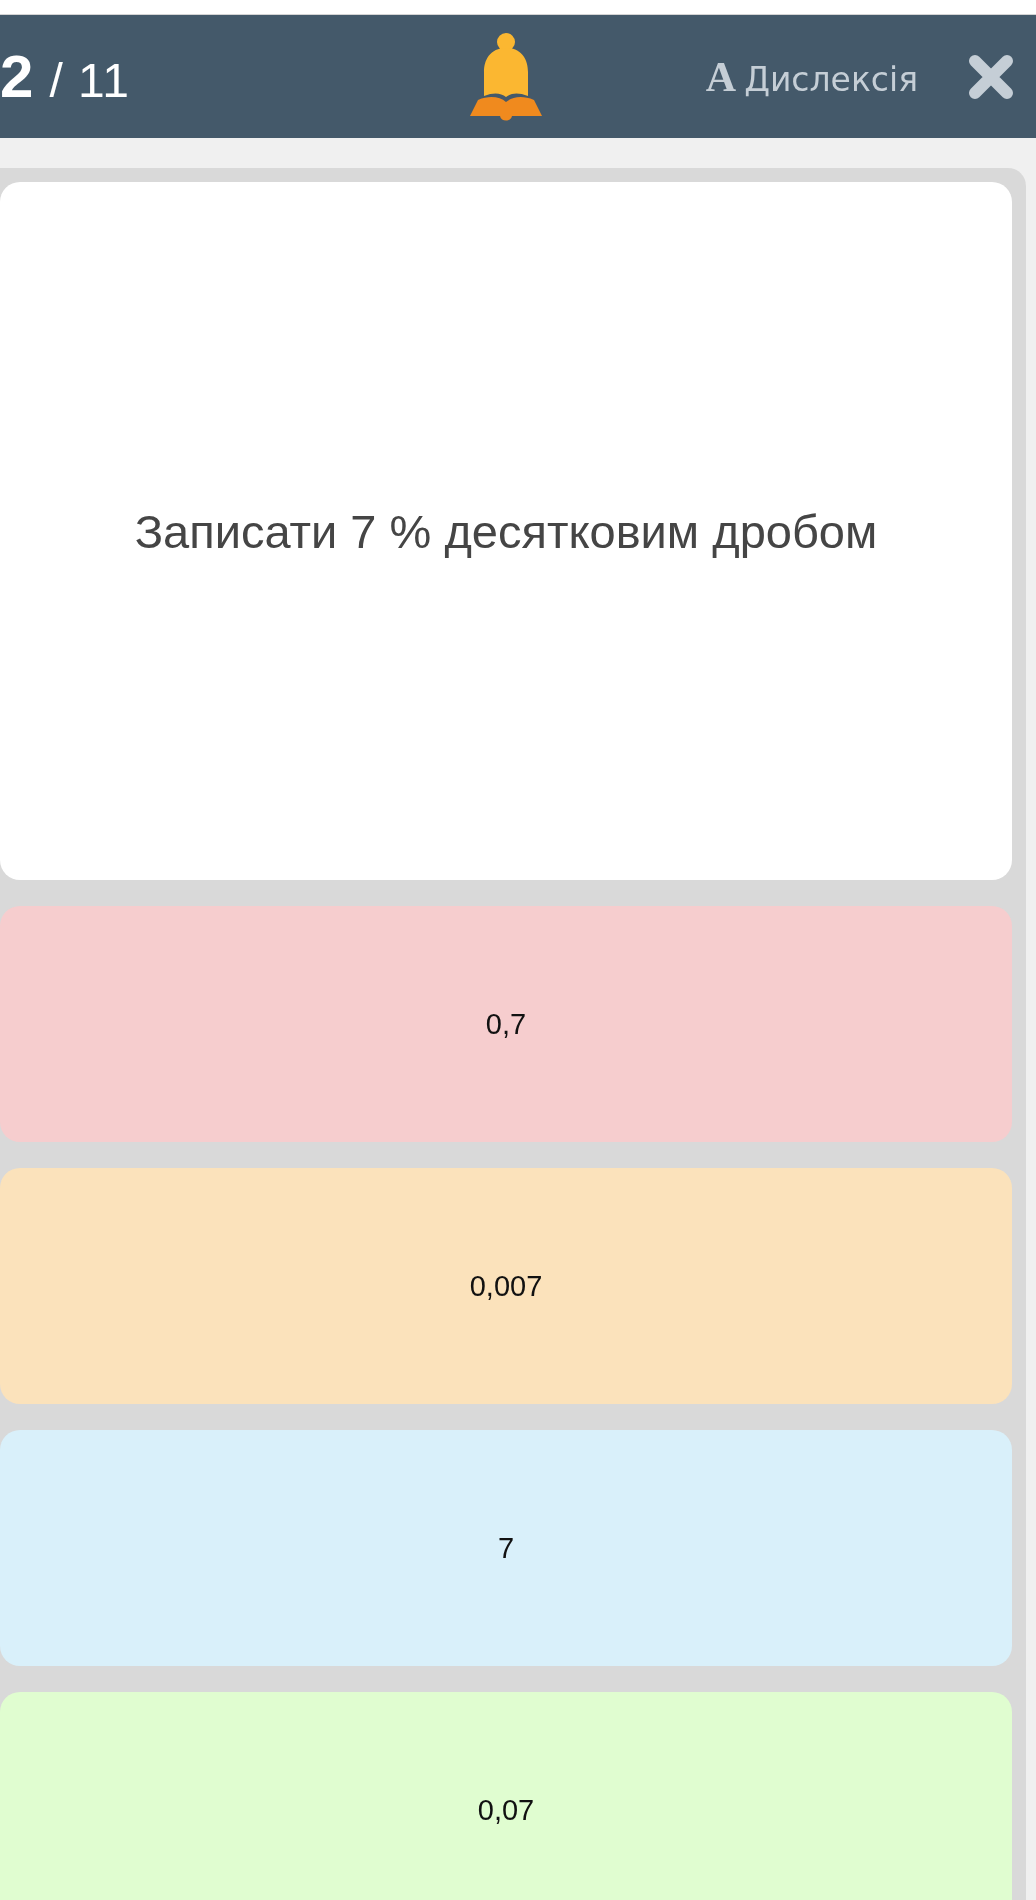 This screenshot has height=1900, width=1036. Describe the element at coordinates (506, 531) in the screenshot. I see `question-text: Записати 7 % десятковим дробом` at that location.